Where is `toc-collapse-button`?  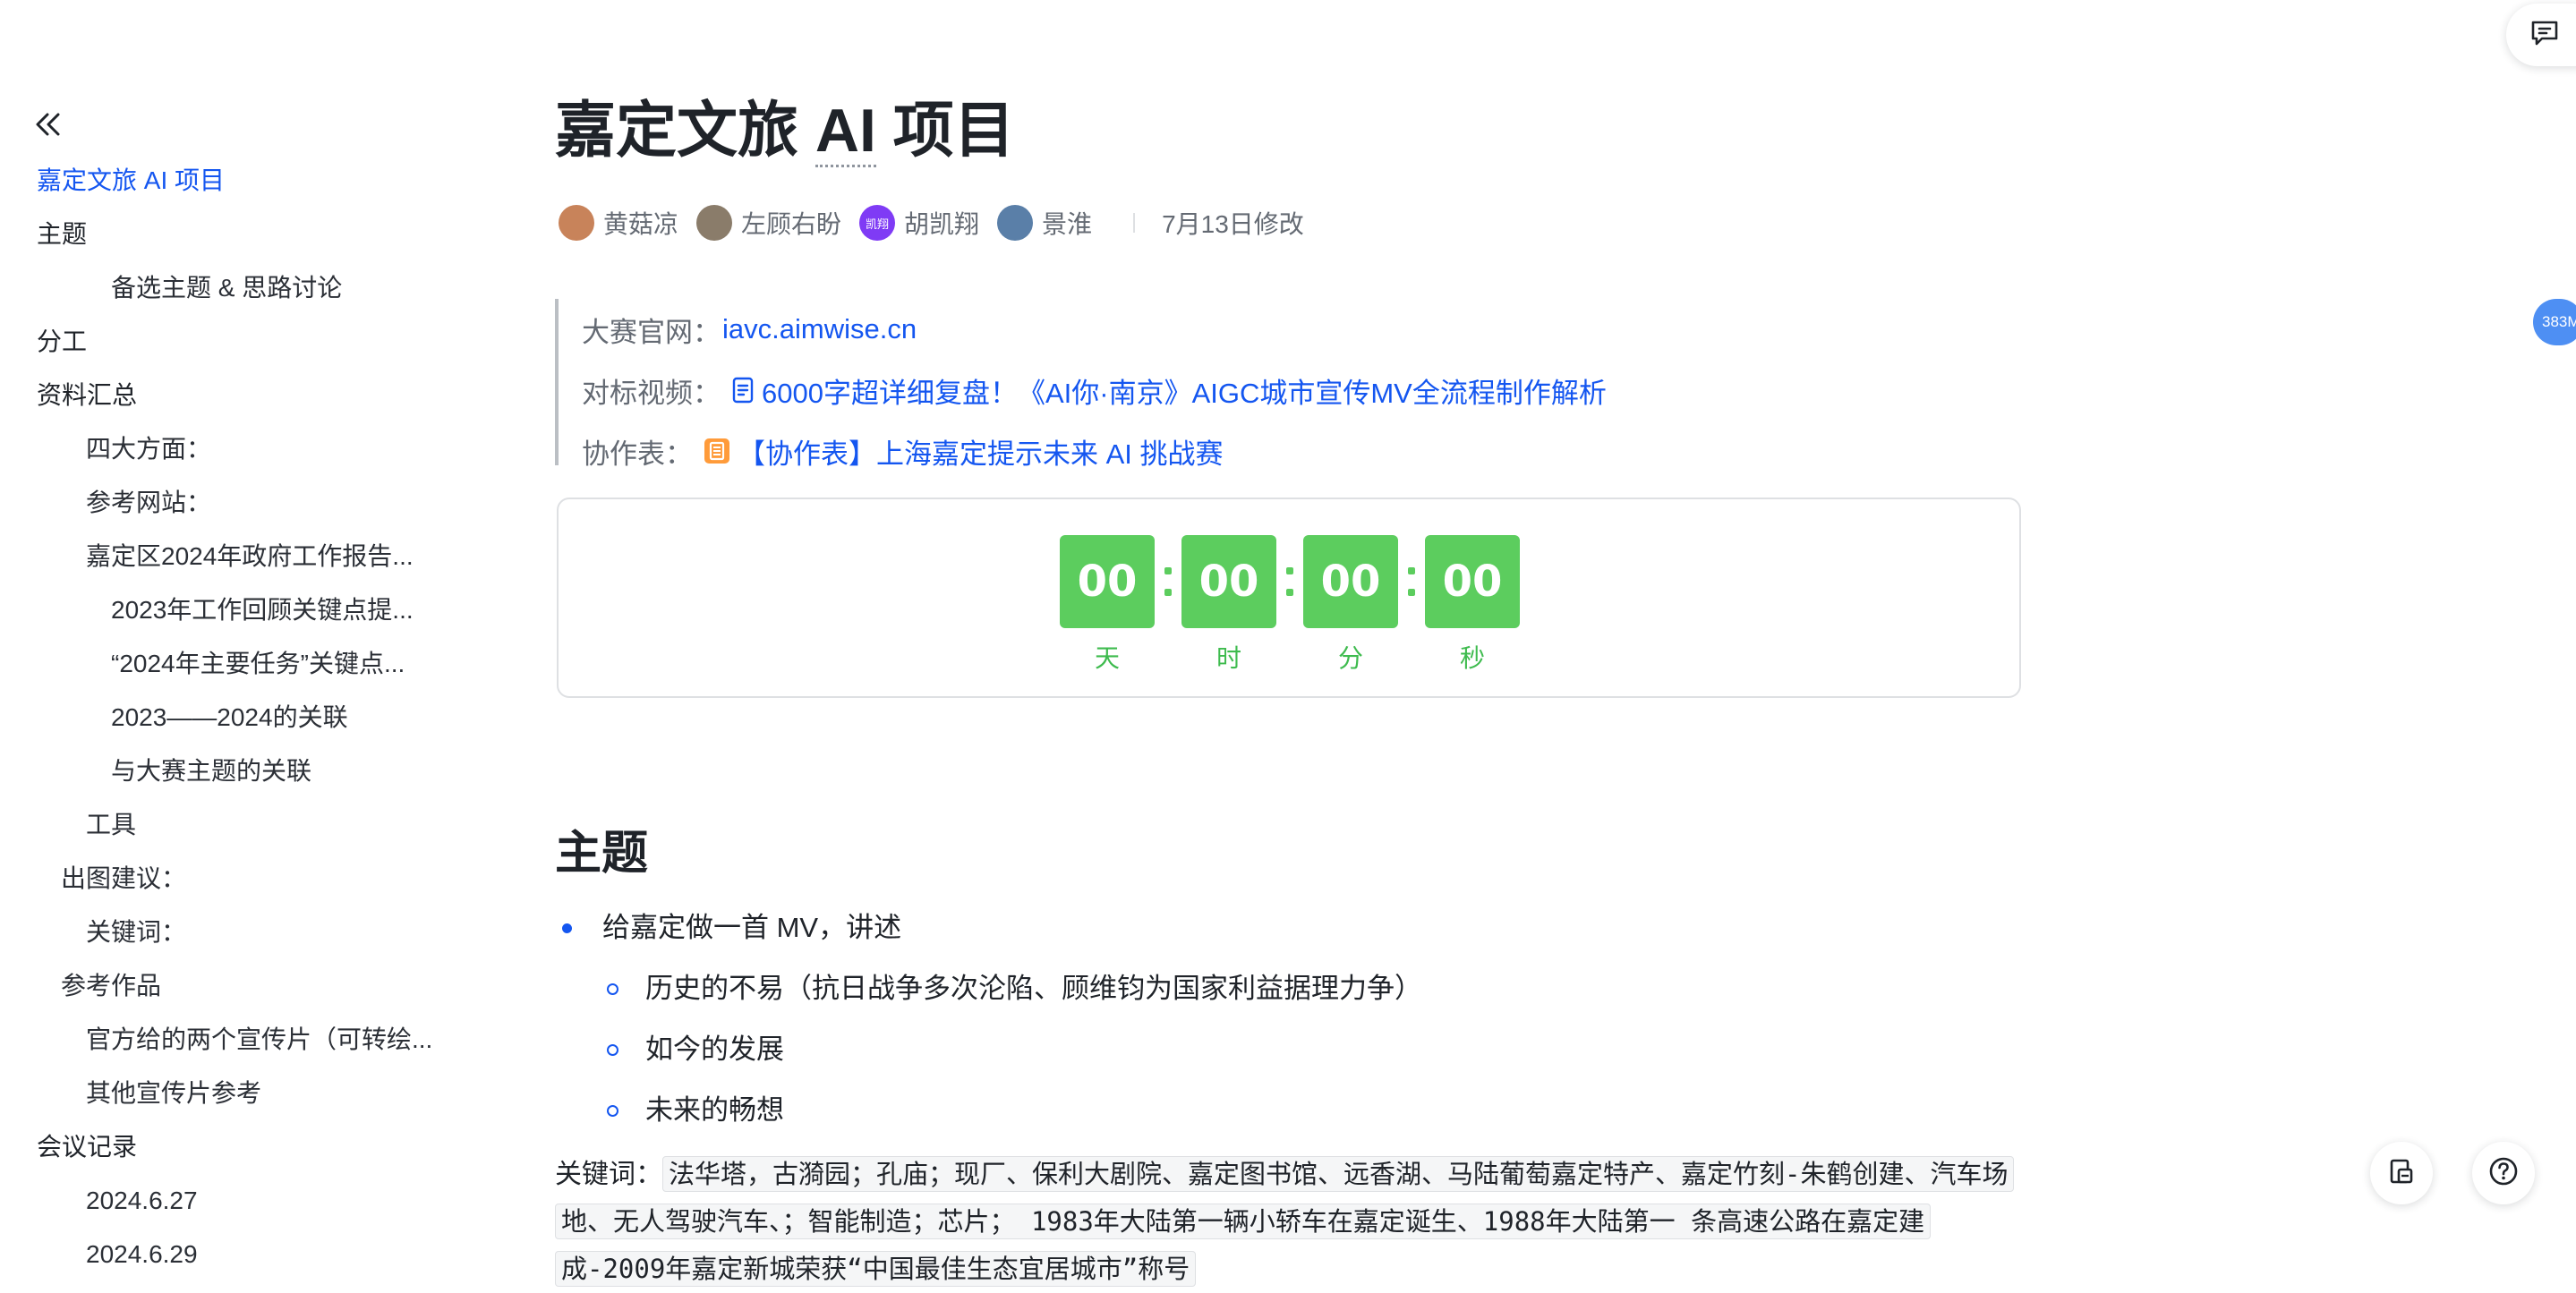 toc-collapse-button is located at coordinates (47, 126).